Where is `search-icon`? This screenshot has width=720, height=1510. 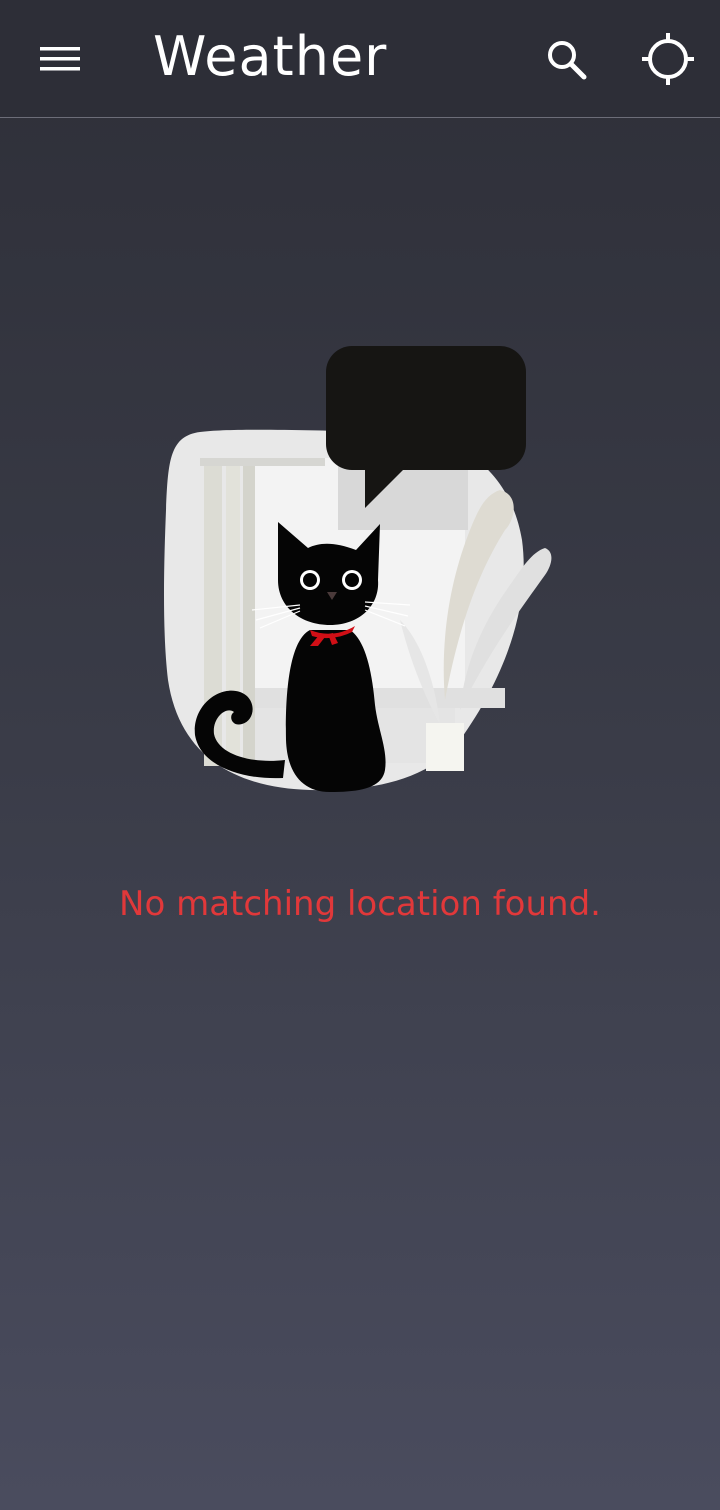
search-icon is located at coordinates (567, 60).